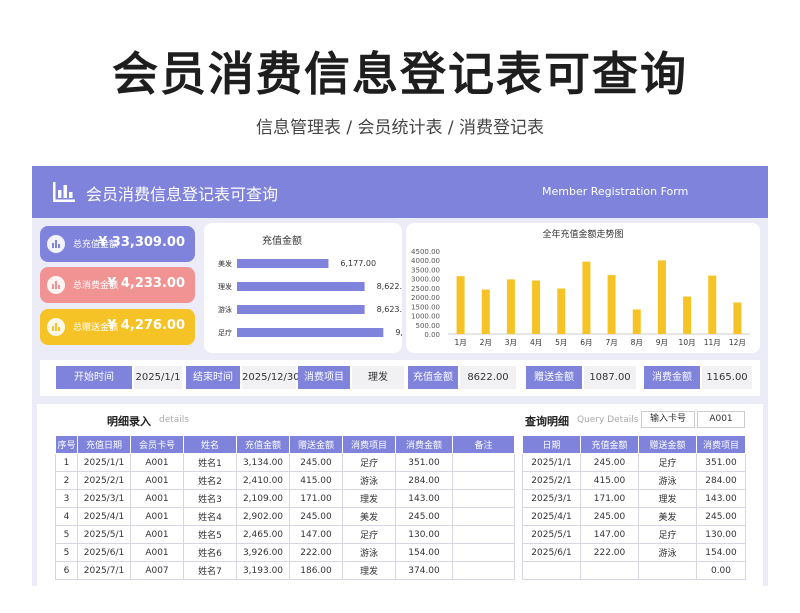 This screenshot has height=613, width=800. What do you see at coordinates (210, 552) in the screenshot?
I see `table-cell: 姓名6` at bounding box center [210, 552].